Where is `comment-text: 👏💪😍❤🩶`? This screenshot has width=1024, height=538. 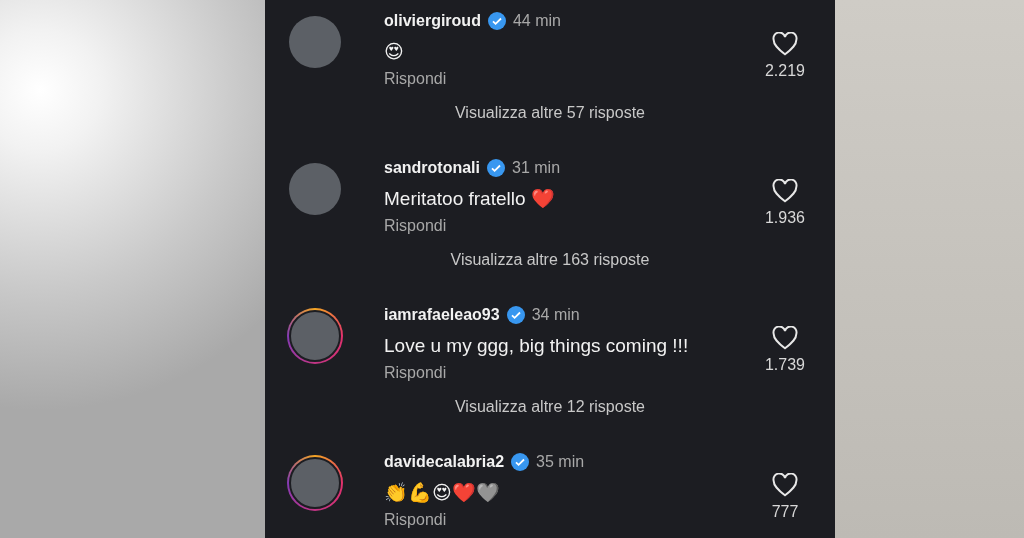 comment-text: 👏💪😍❤🩶 is located at coordinates (442, 493).